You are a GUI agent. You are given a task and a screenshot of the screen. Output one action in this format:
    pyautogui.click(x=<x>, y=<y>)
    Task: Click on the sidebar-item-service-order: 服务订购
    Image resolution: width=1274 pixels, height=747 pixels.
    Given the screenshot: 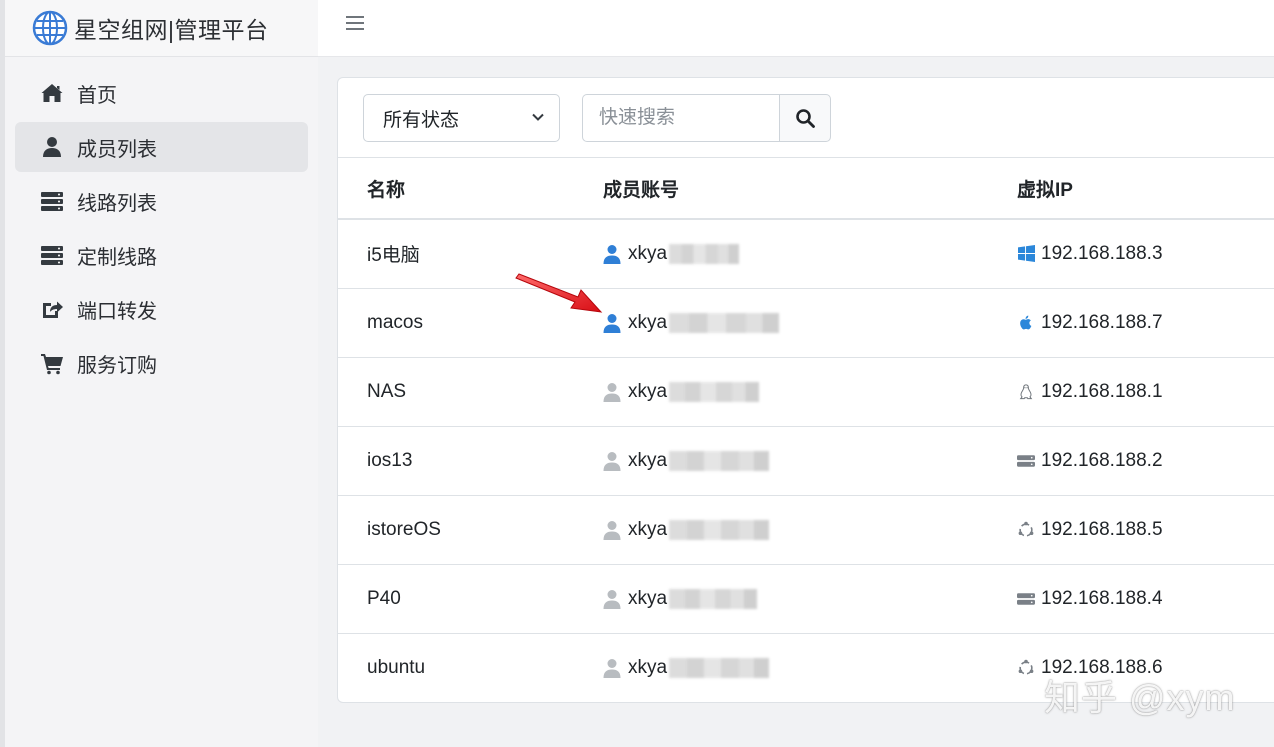 What is the action you would take?
    pyautogui.click(x=161, y=363)
    